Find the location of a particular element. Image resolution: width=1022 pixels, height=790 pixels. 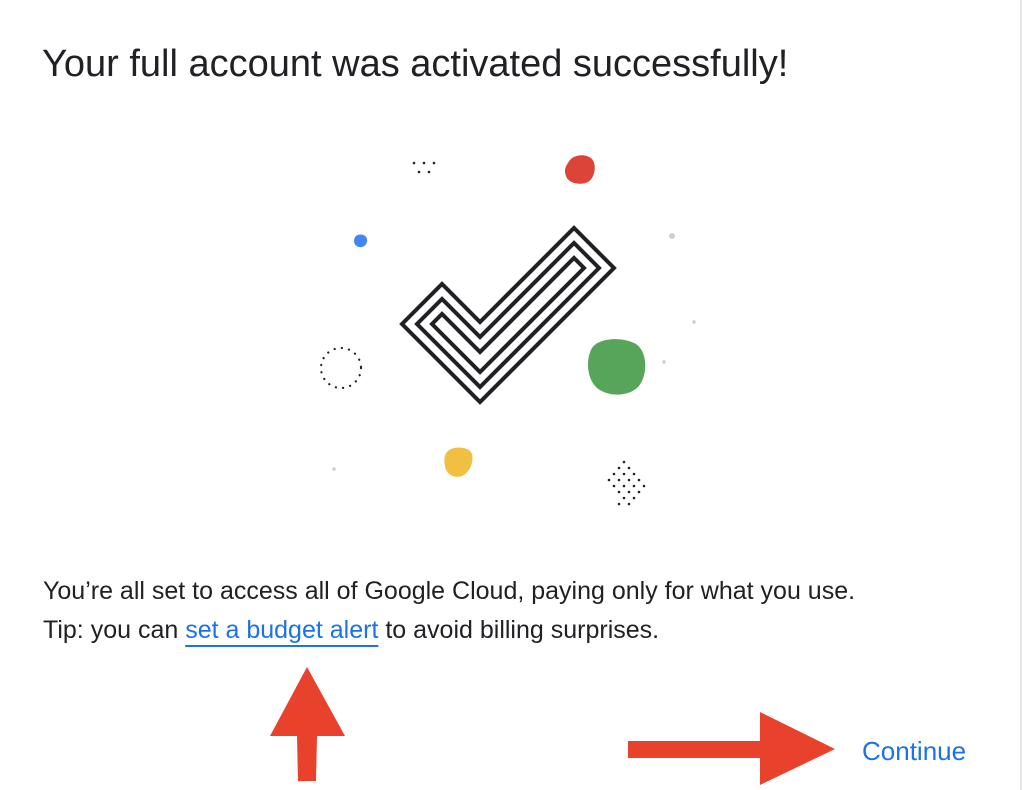

grey-specks is located at coordinates (514, 352).